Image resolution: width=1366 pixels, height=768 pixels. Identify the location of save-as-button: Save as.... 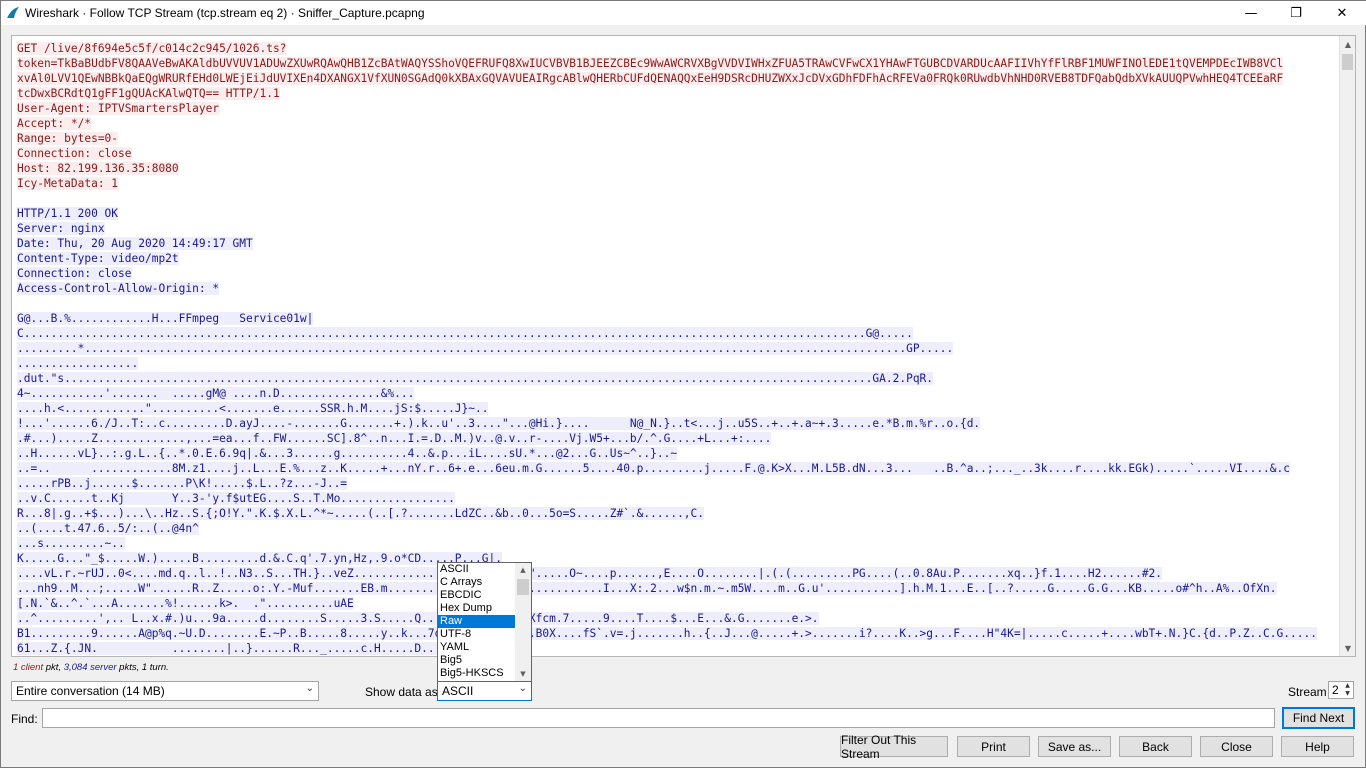
(1074, 746).